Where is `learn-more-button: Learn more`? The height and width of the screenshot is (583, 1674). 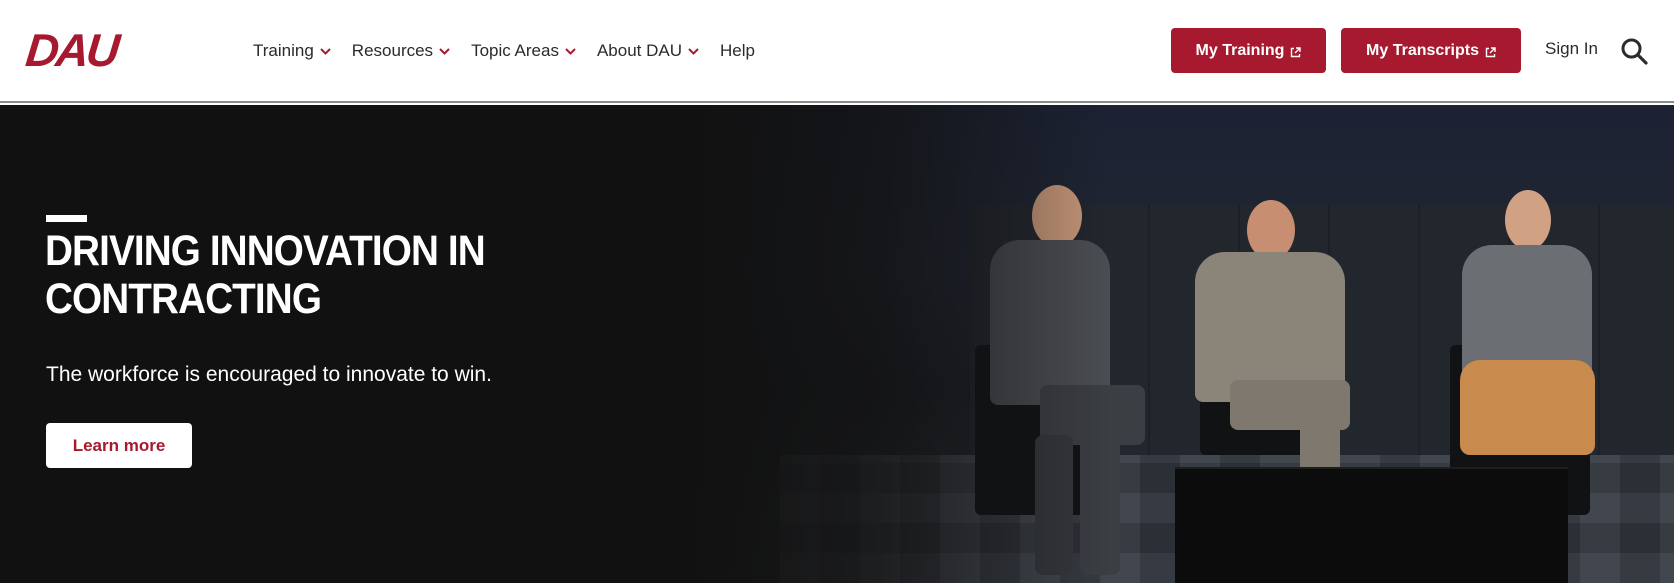 learn-more-button: Learn more is located at coordinates (119, 445).